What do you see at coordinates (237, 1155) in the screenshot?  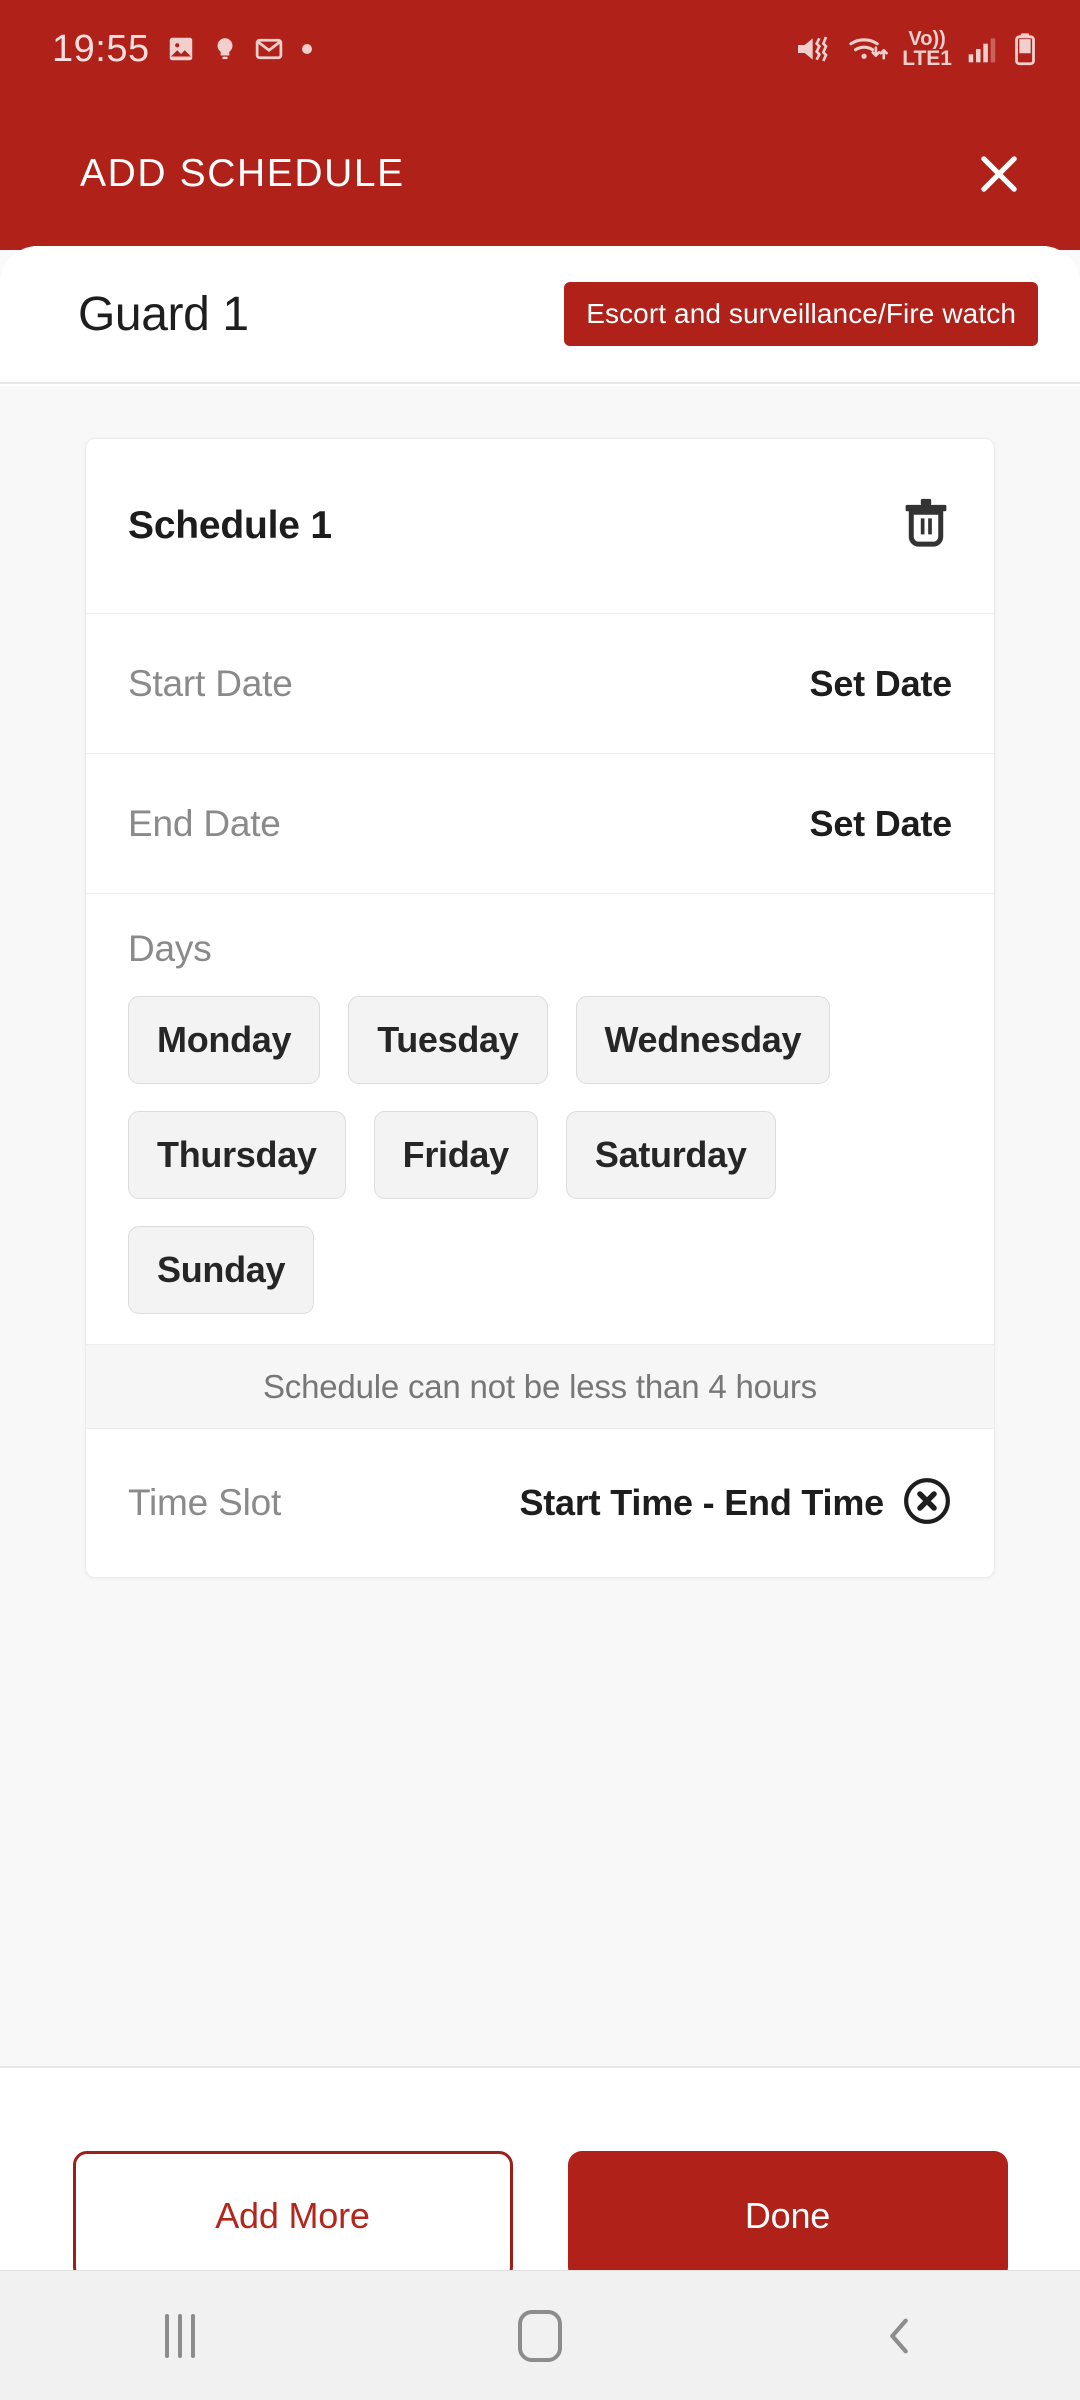 I see `day-chip-thursday: Thursday` at bounding box center [237, 1155].